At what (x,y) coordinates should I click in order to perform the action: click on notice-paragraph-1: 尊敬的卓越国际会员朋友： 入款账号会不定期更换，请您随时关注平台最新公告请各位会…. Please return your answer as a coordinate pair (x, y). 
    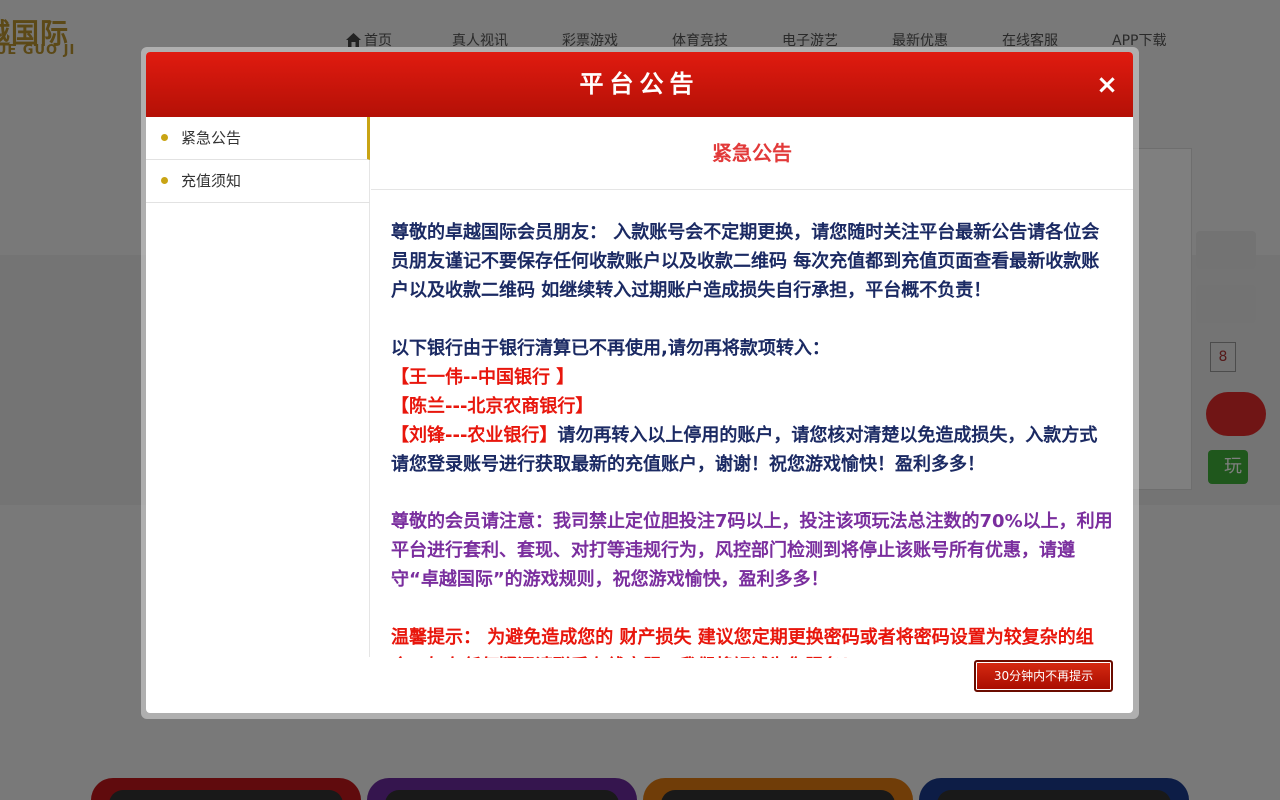
    Looking at the image, I should click on (745, 261).